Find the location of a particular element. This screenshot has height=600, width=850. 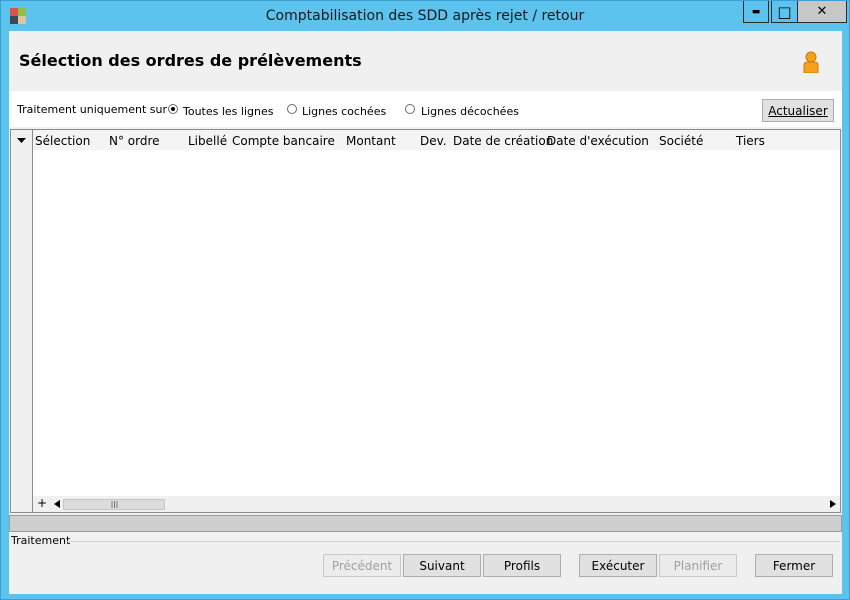

radio-all-lines is located at coordinates (173, 109).